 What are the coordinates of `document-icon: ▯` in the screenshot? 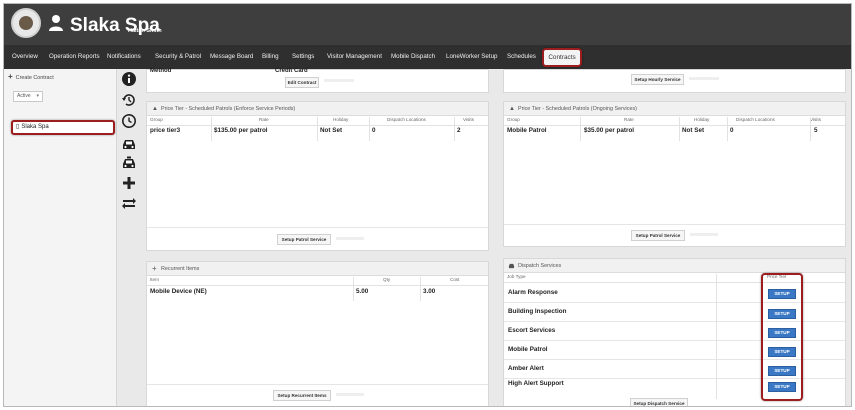 It's located at (18, 127).